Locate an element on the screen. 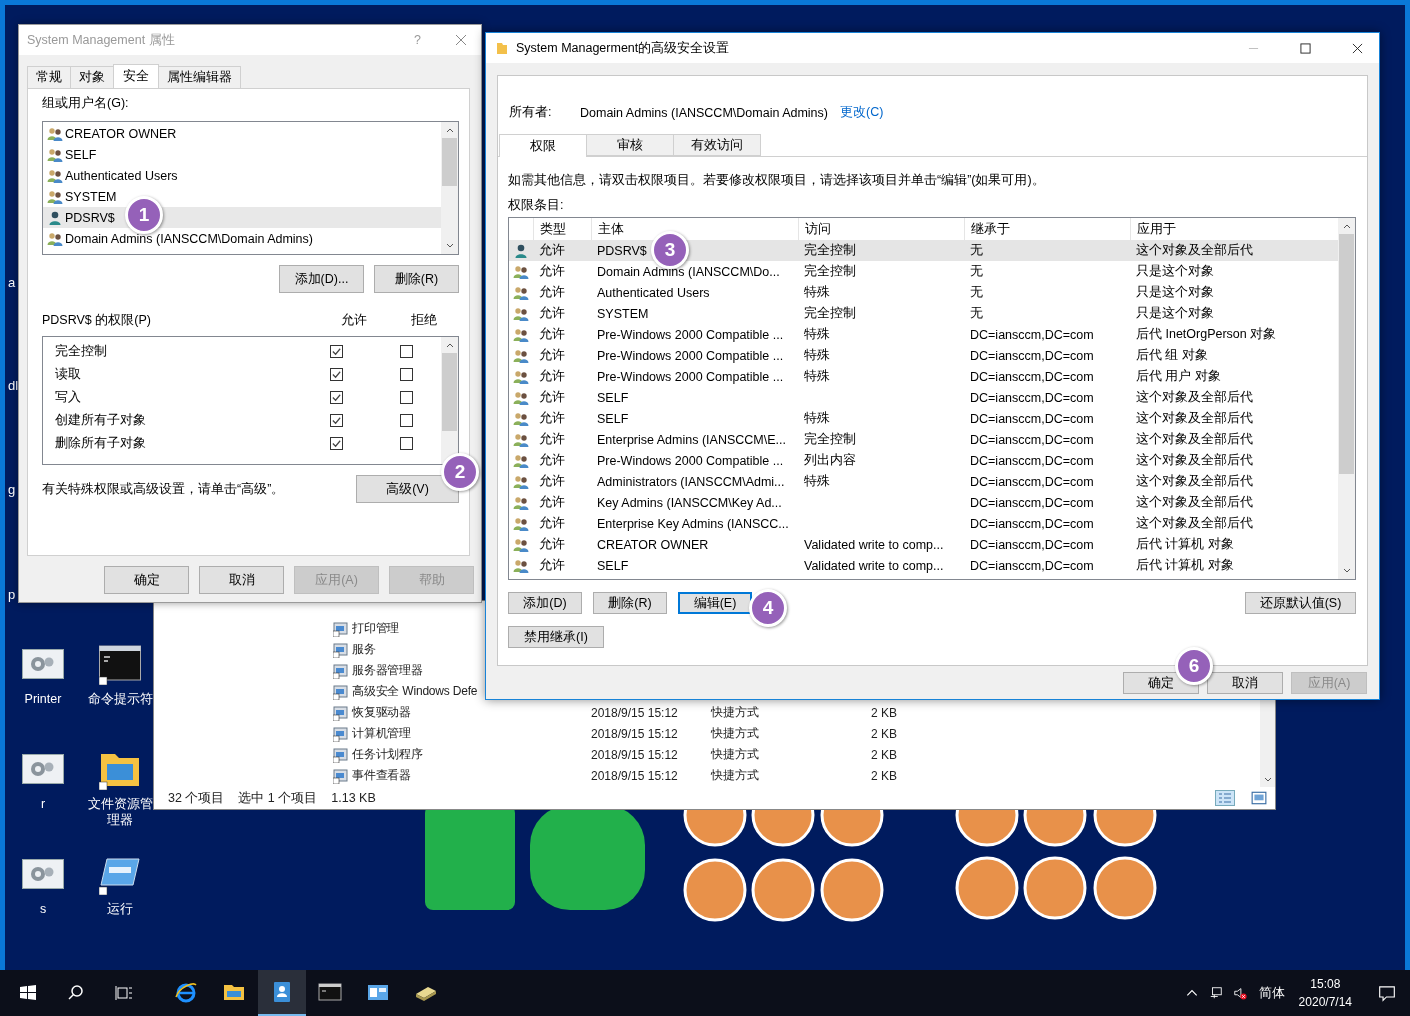 The width and height of the screenshot is (1410, 1016). entry-button: 删除(R) is located at coordinates (630, 603).